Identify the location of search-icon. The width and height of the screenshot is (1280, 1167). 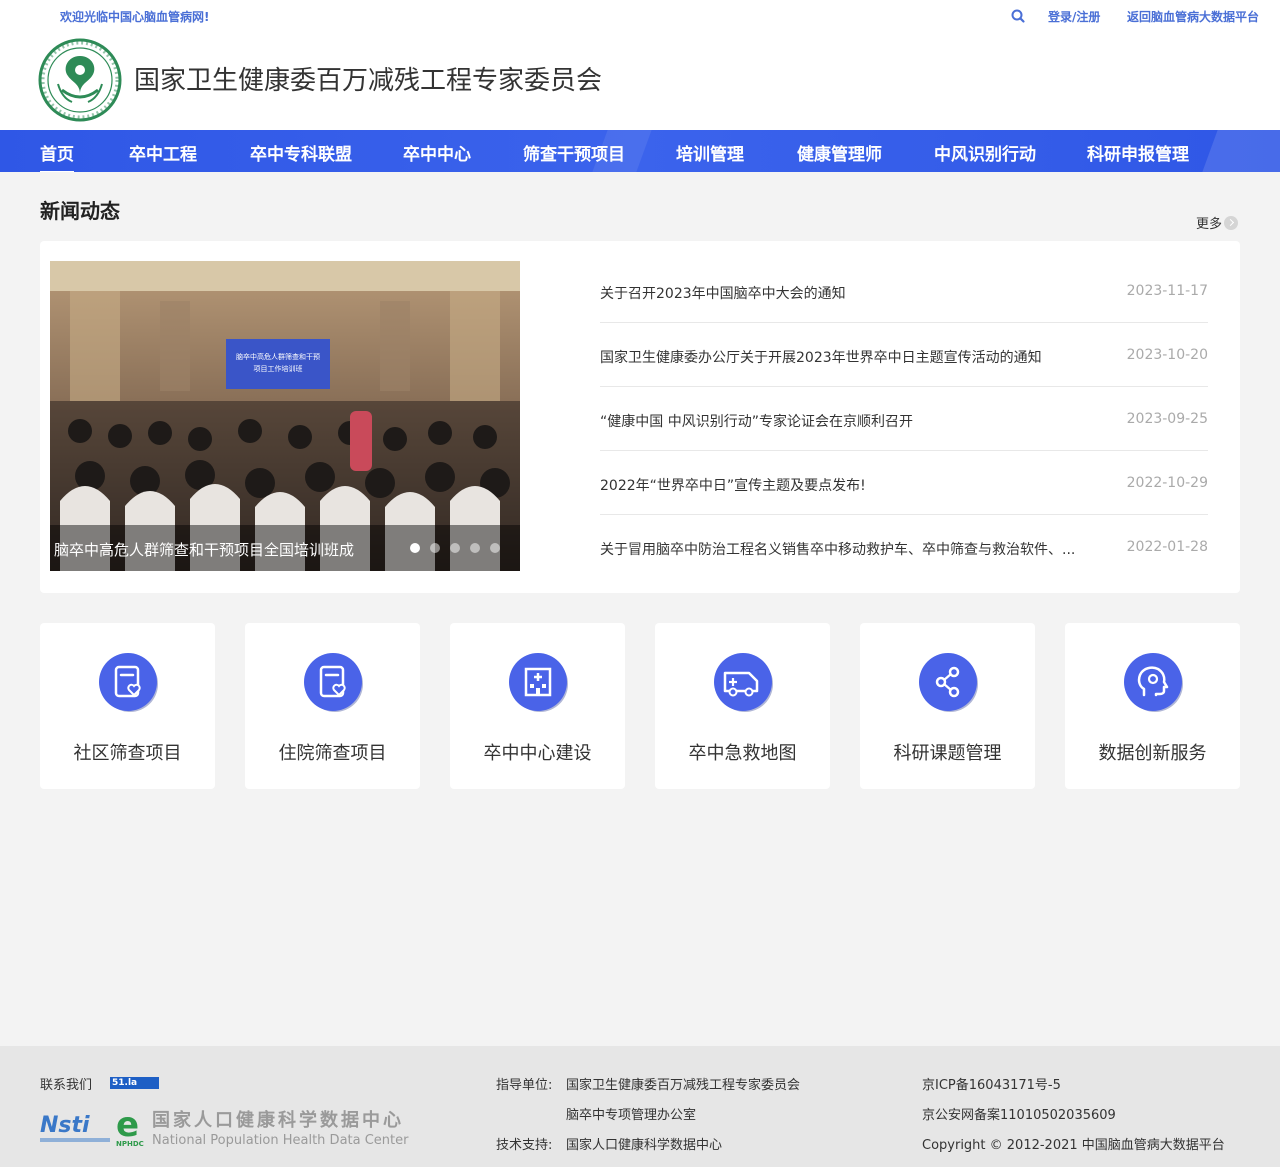
(1018, 16).